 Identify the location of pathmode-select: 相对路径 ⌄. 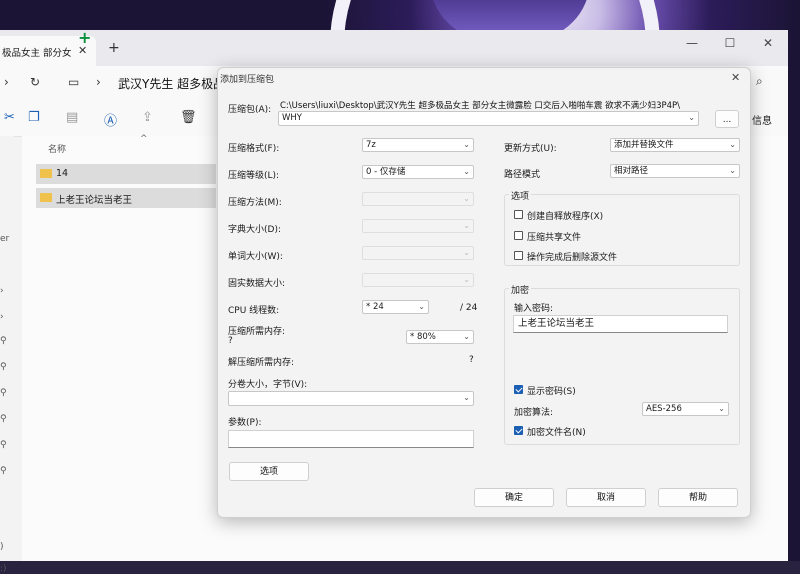
(675, 171).